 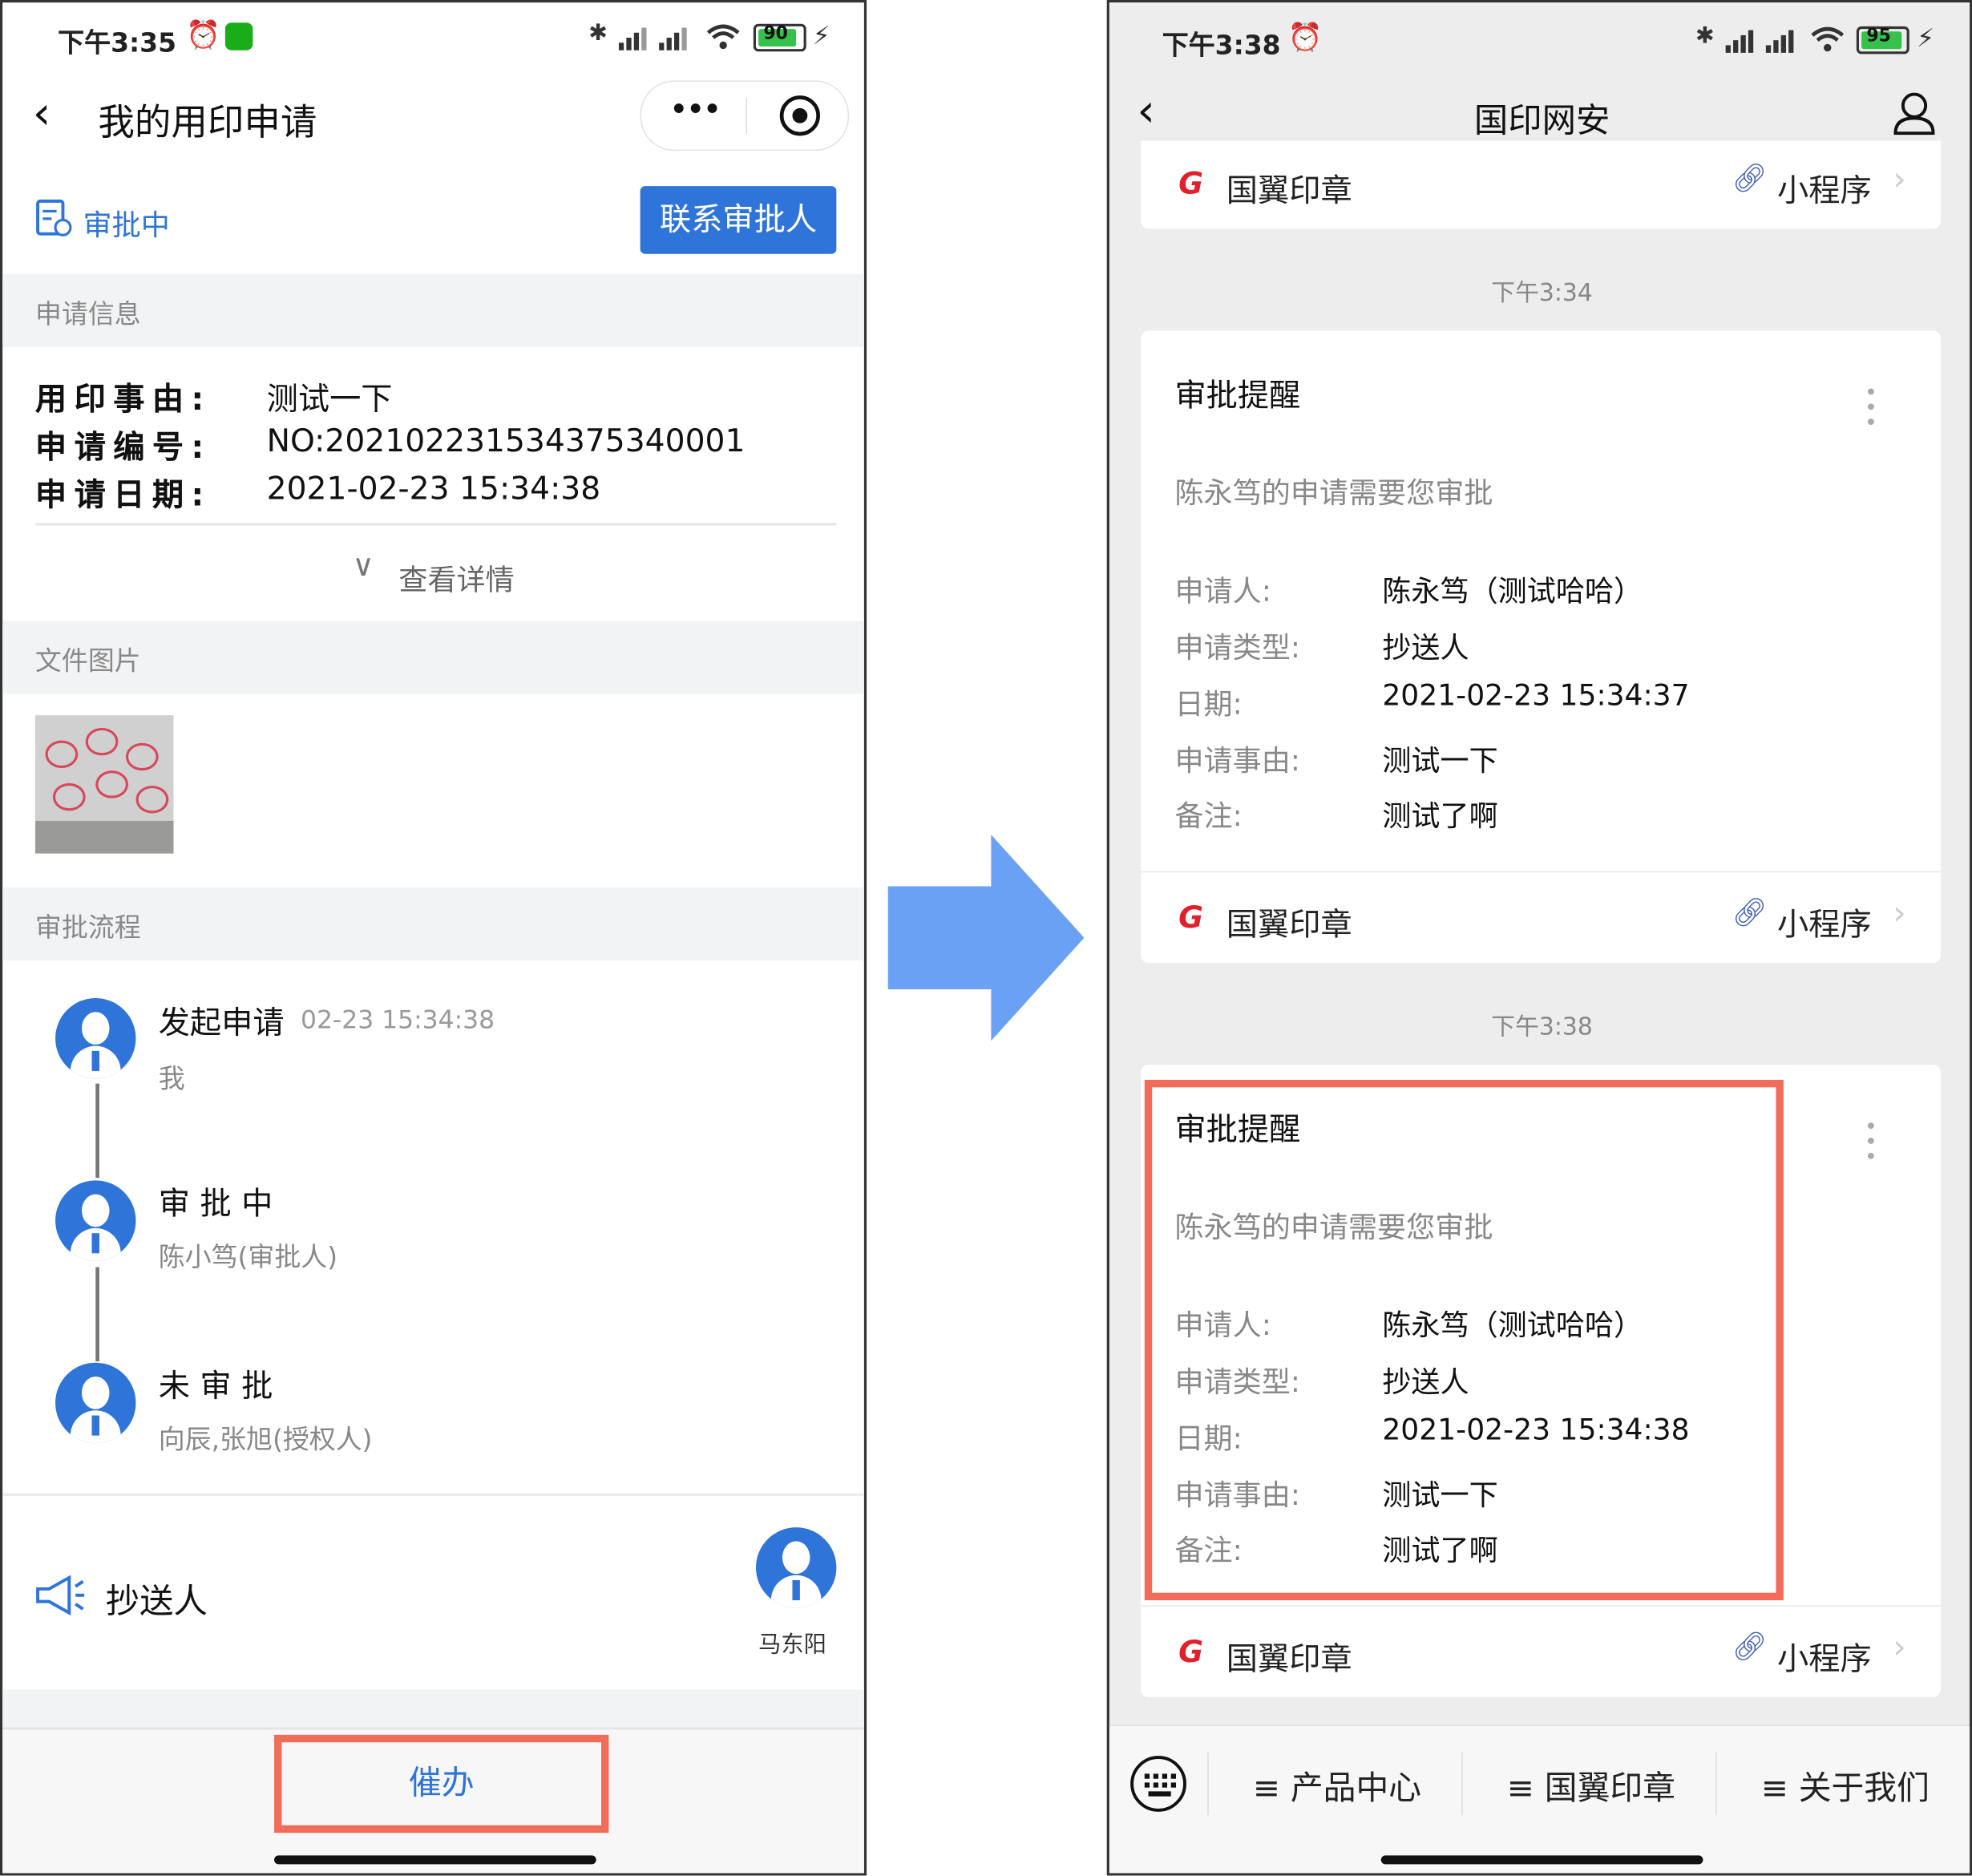 What do you see at coordinates (329, 399) in the screenshot?
I see `reason-value: 测试一下` at bounding box center [329, 399].